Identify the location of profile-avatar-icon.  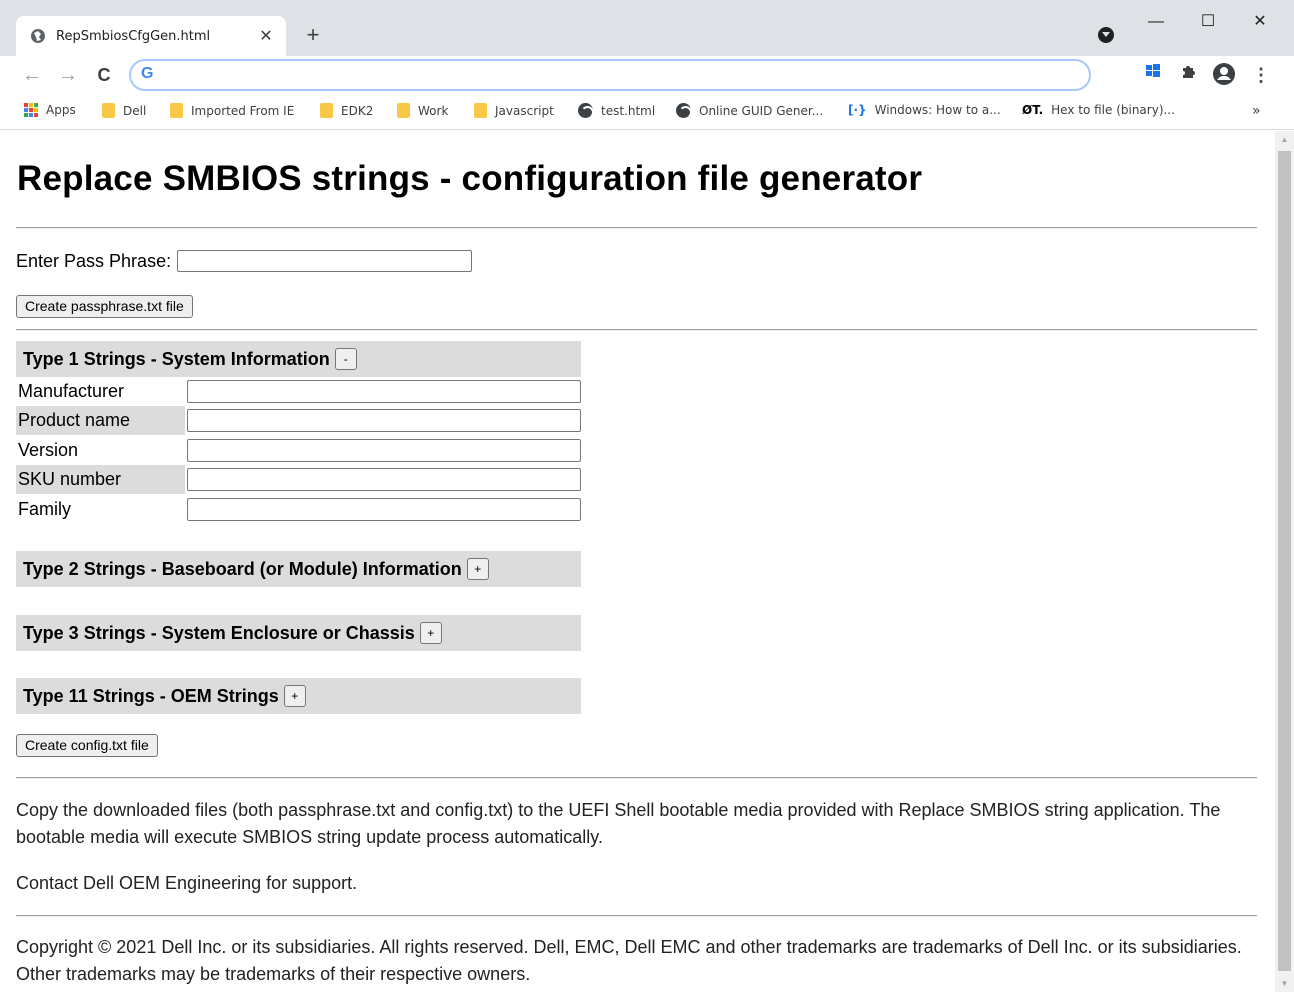
(1224, 75).